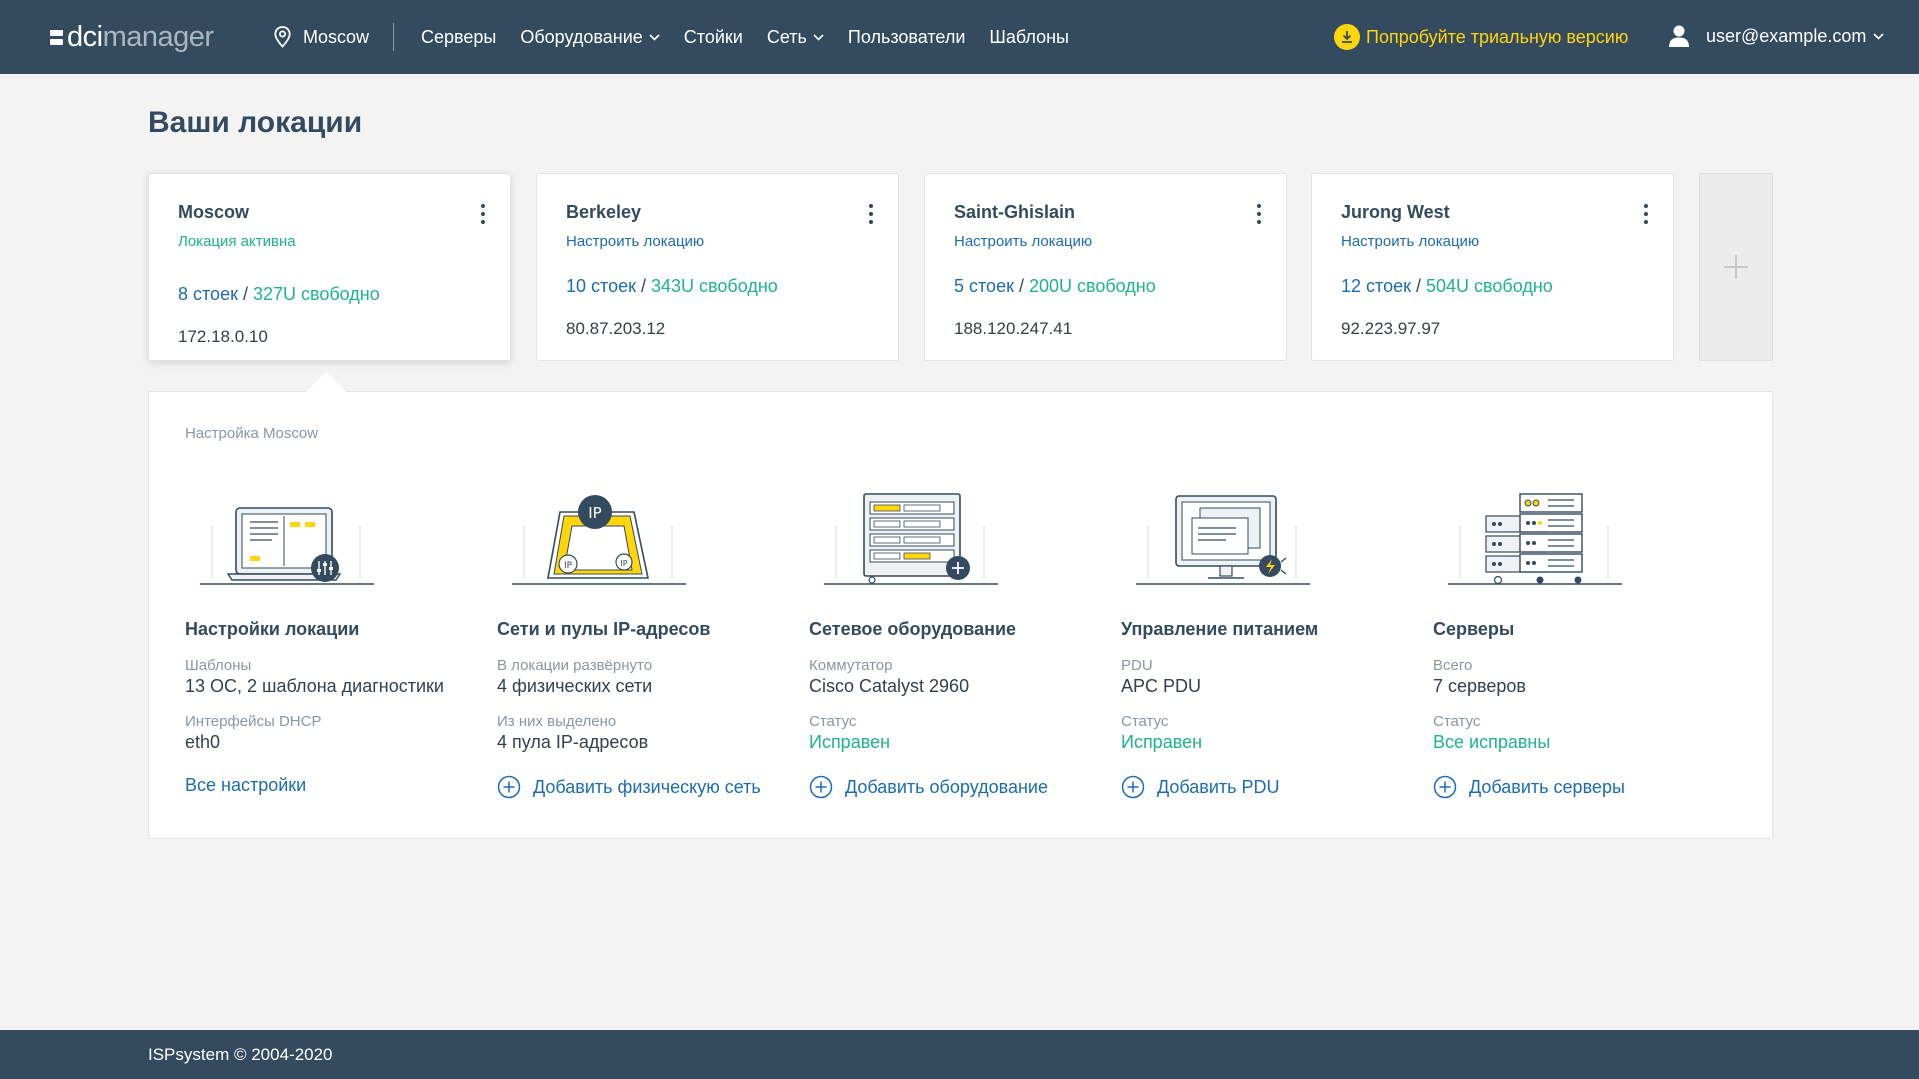  Describe the element at coordinates (557, 721) in the screenshot. I see `field-label: Из них выделено` at that location.